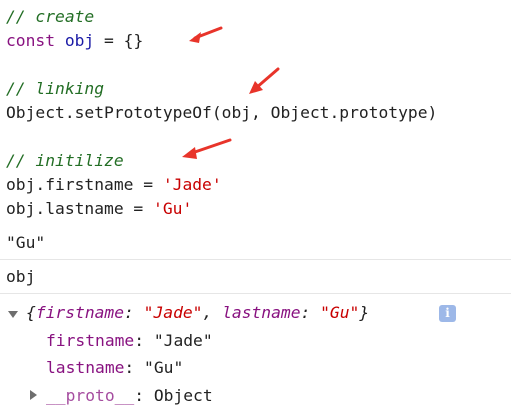 The image size is (511, 412). What do you see at coordinates (31, 312) in the screenshot?
I see `brace-open: {` at bounding box center [31, 312].